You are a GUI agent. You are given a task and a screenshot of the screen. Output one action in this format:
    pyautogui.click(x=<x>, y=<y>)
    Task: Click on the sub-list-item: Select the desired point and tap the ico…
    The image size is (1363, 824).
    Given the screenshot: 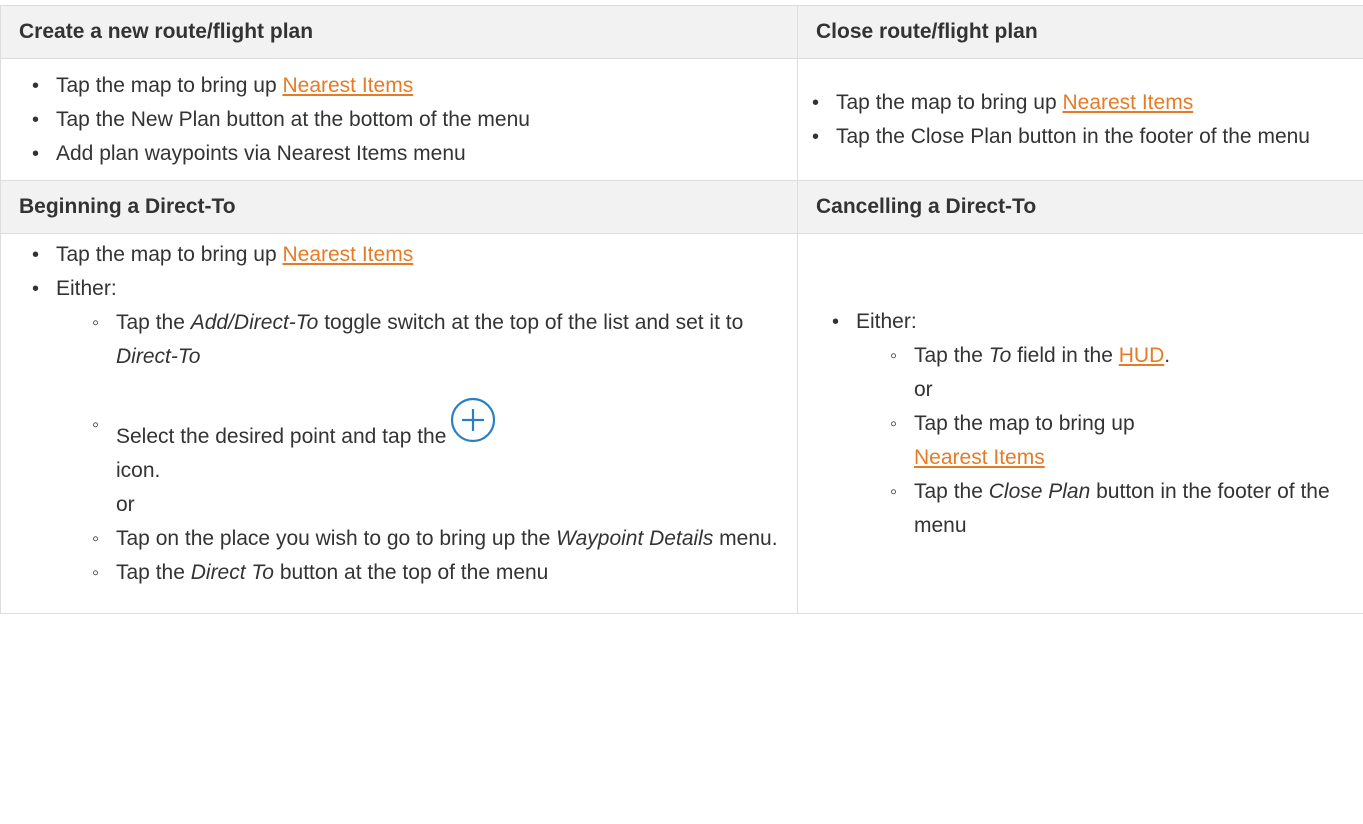 What is the action you would take?
    pyautogui.click(x=437, y=459)
    